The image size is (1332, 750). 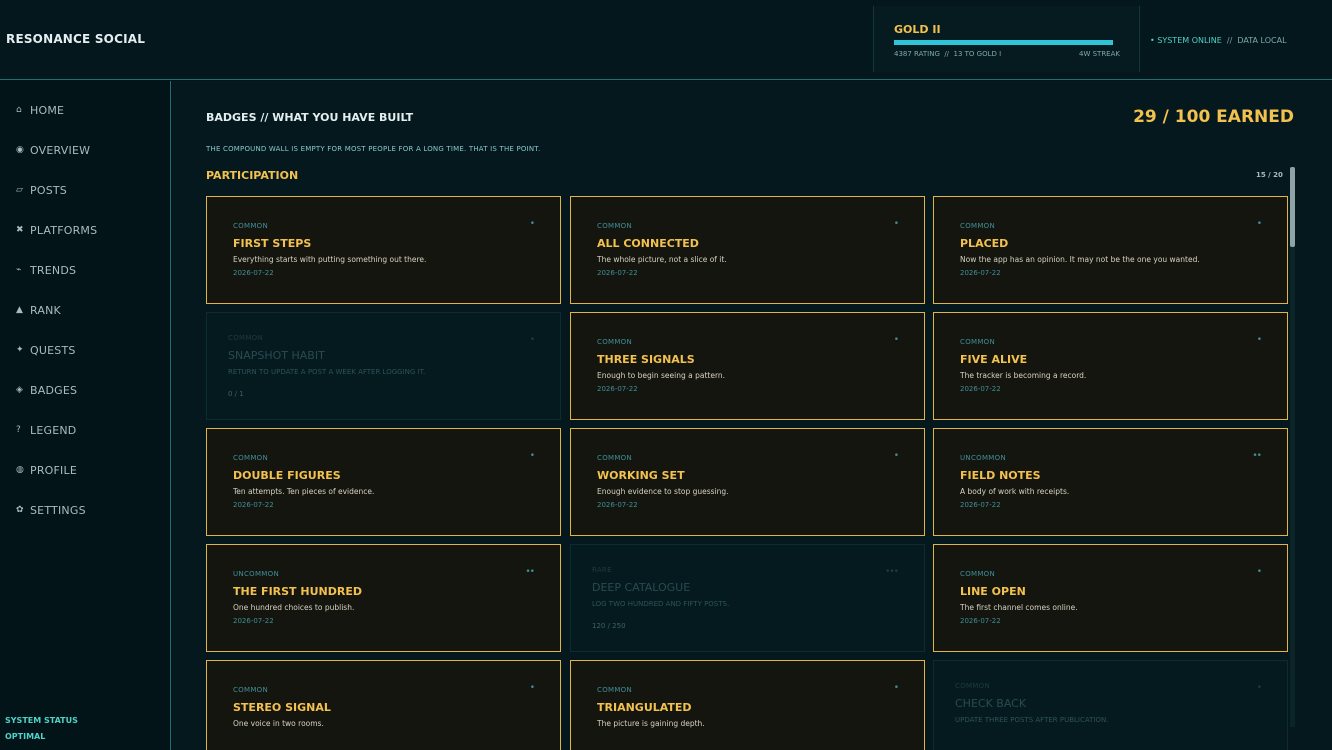 I want to click on sidebar-item-label: POSTS, so click(x=48, y=190).